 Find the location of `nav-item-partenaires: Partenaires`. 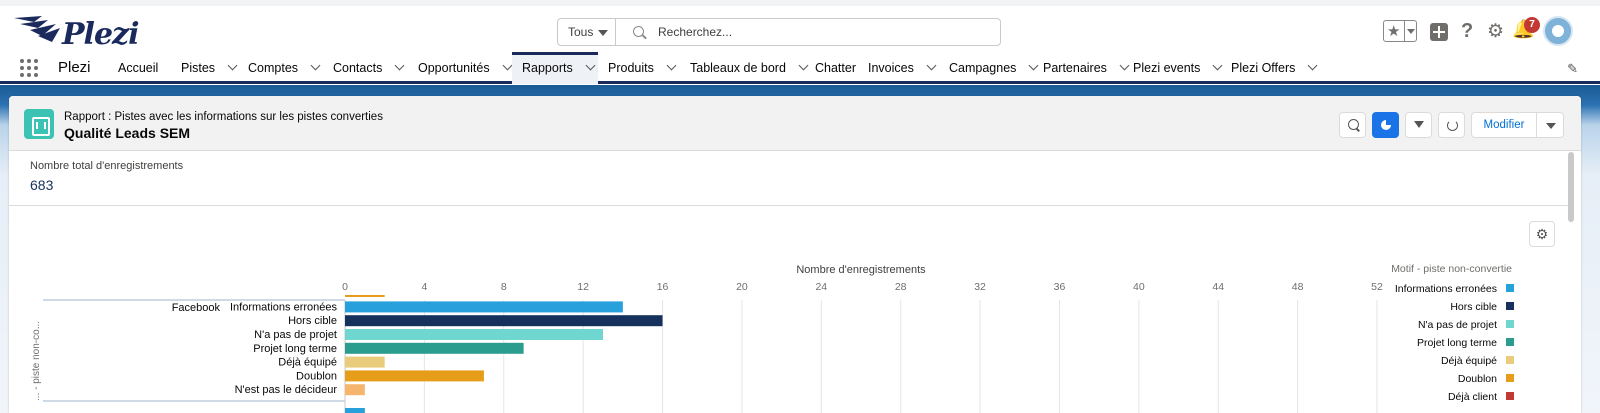

nav-item-partenaires: Partenaires is located at coordinates (1081, 68).